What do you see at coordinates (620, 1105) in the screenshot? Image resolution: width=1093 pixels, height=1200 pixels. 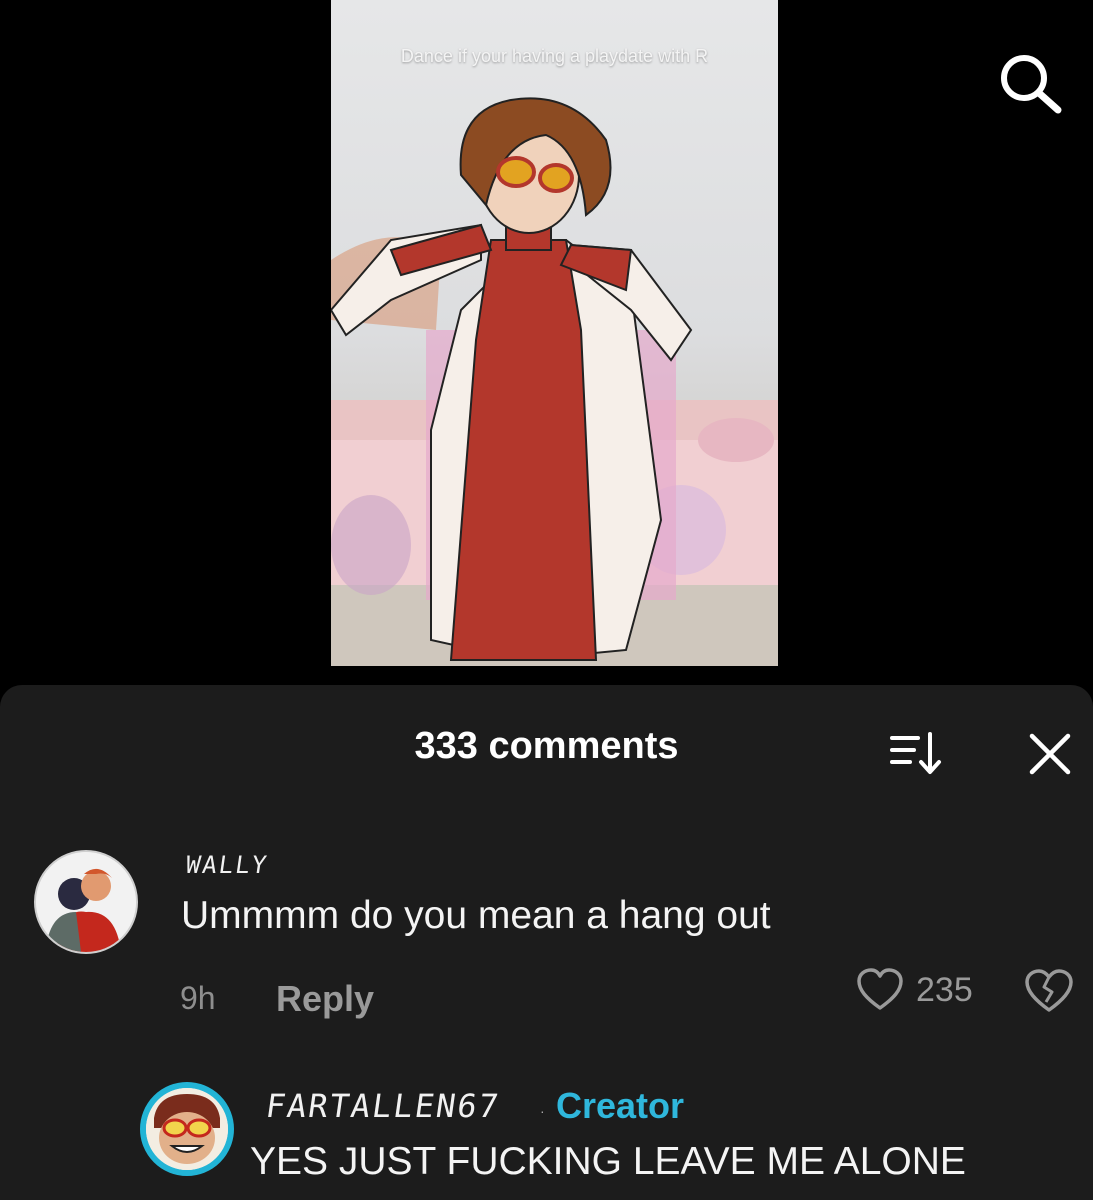 I see `creator-badge: Creator` at bounding box center [620, 1105].